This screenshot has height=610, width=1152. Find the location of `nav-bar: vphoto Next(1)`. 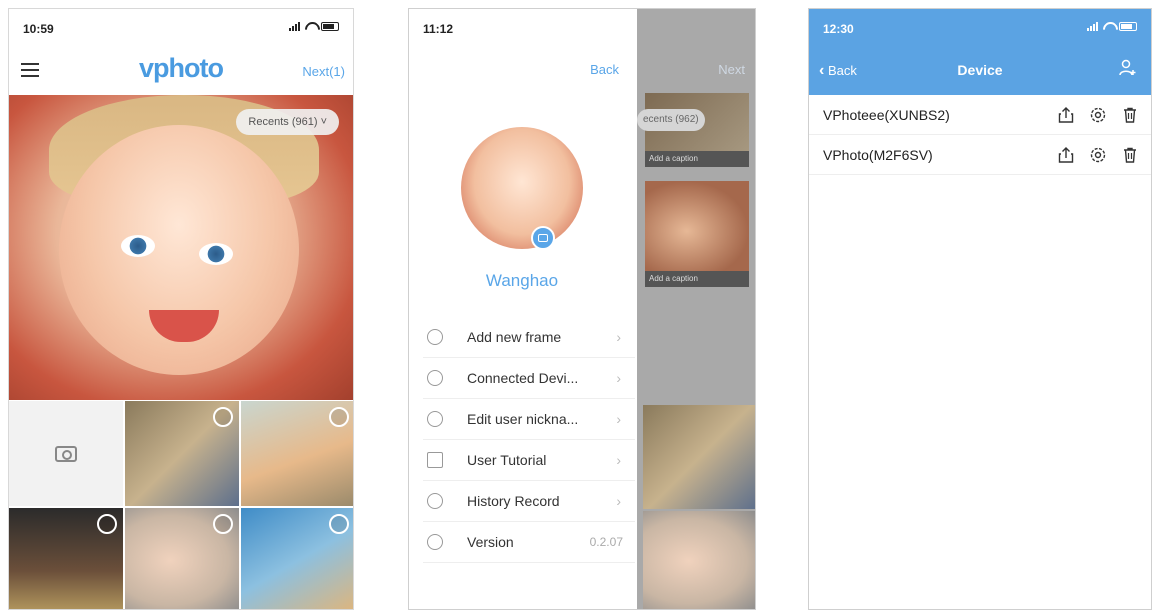

nav-bar: vphoto Next(1) is located at coordinates (181, 71).